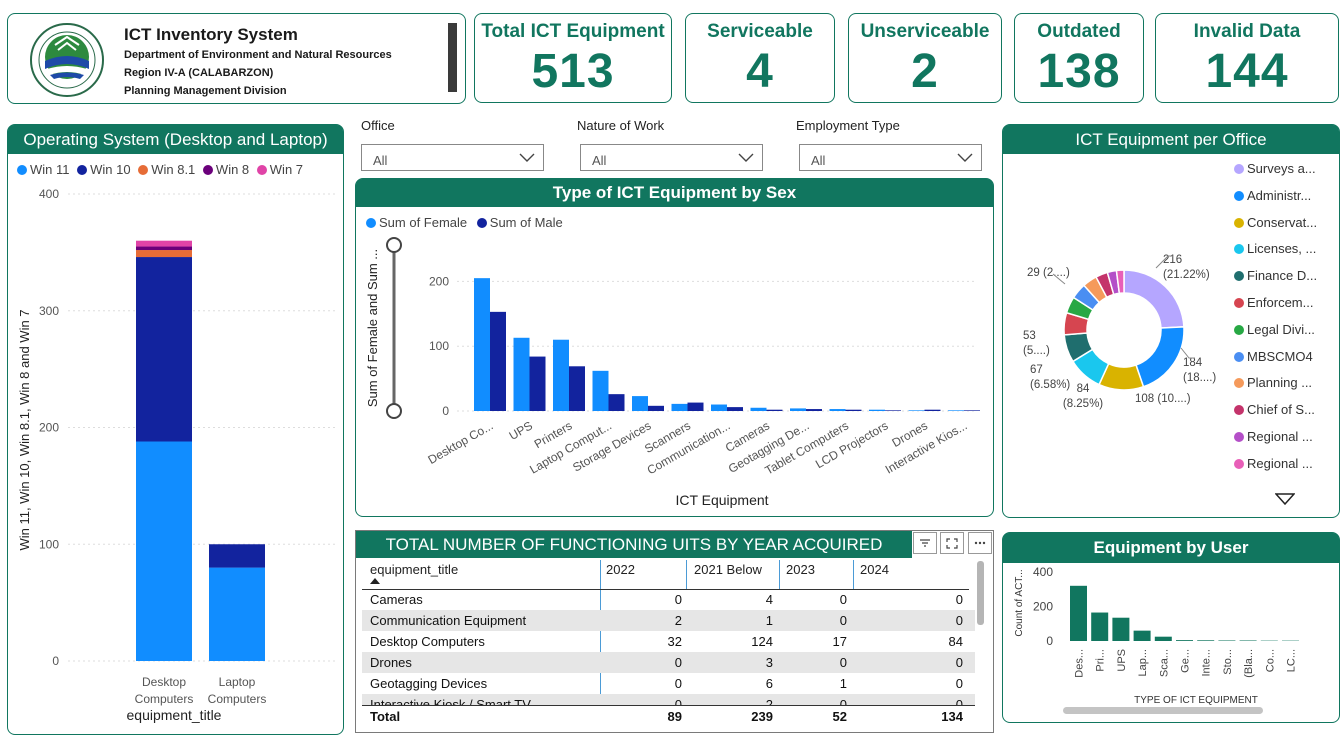 Image resolution: width=1343 pixels, height=738 pixels. I want to click on column-header-2021-below: 2021 Below, so click(728, 569).